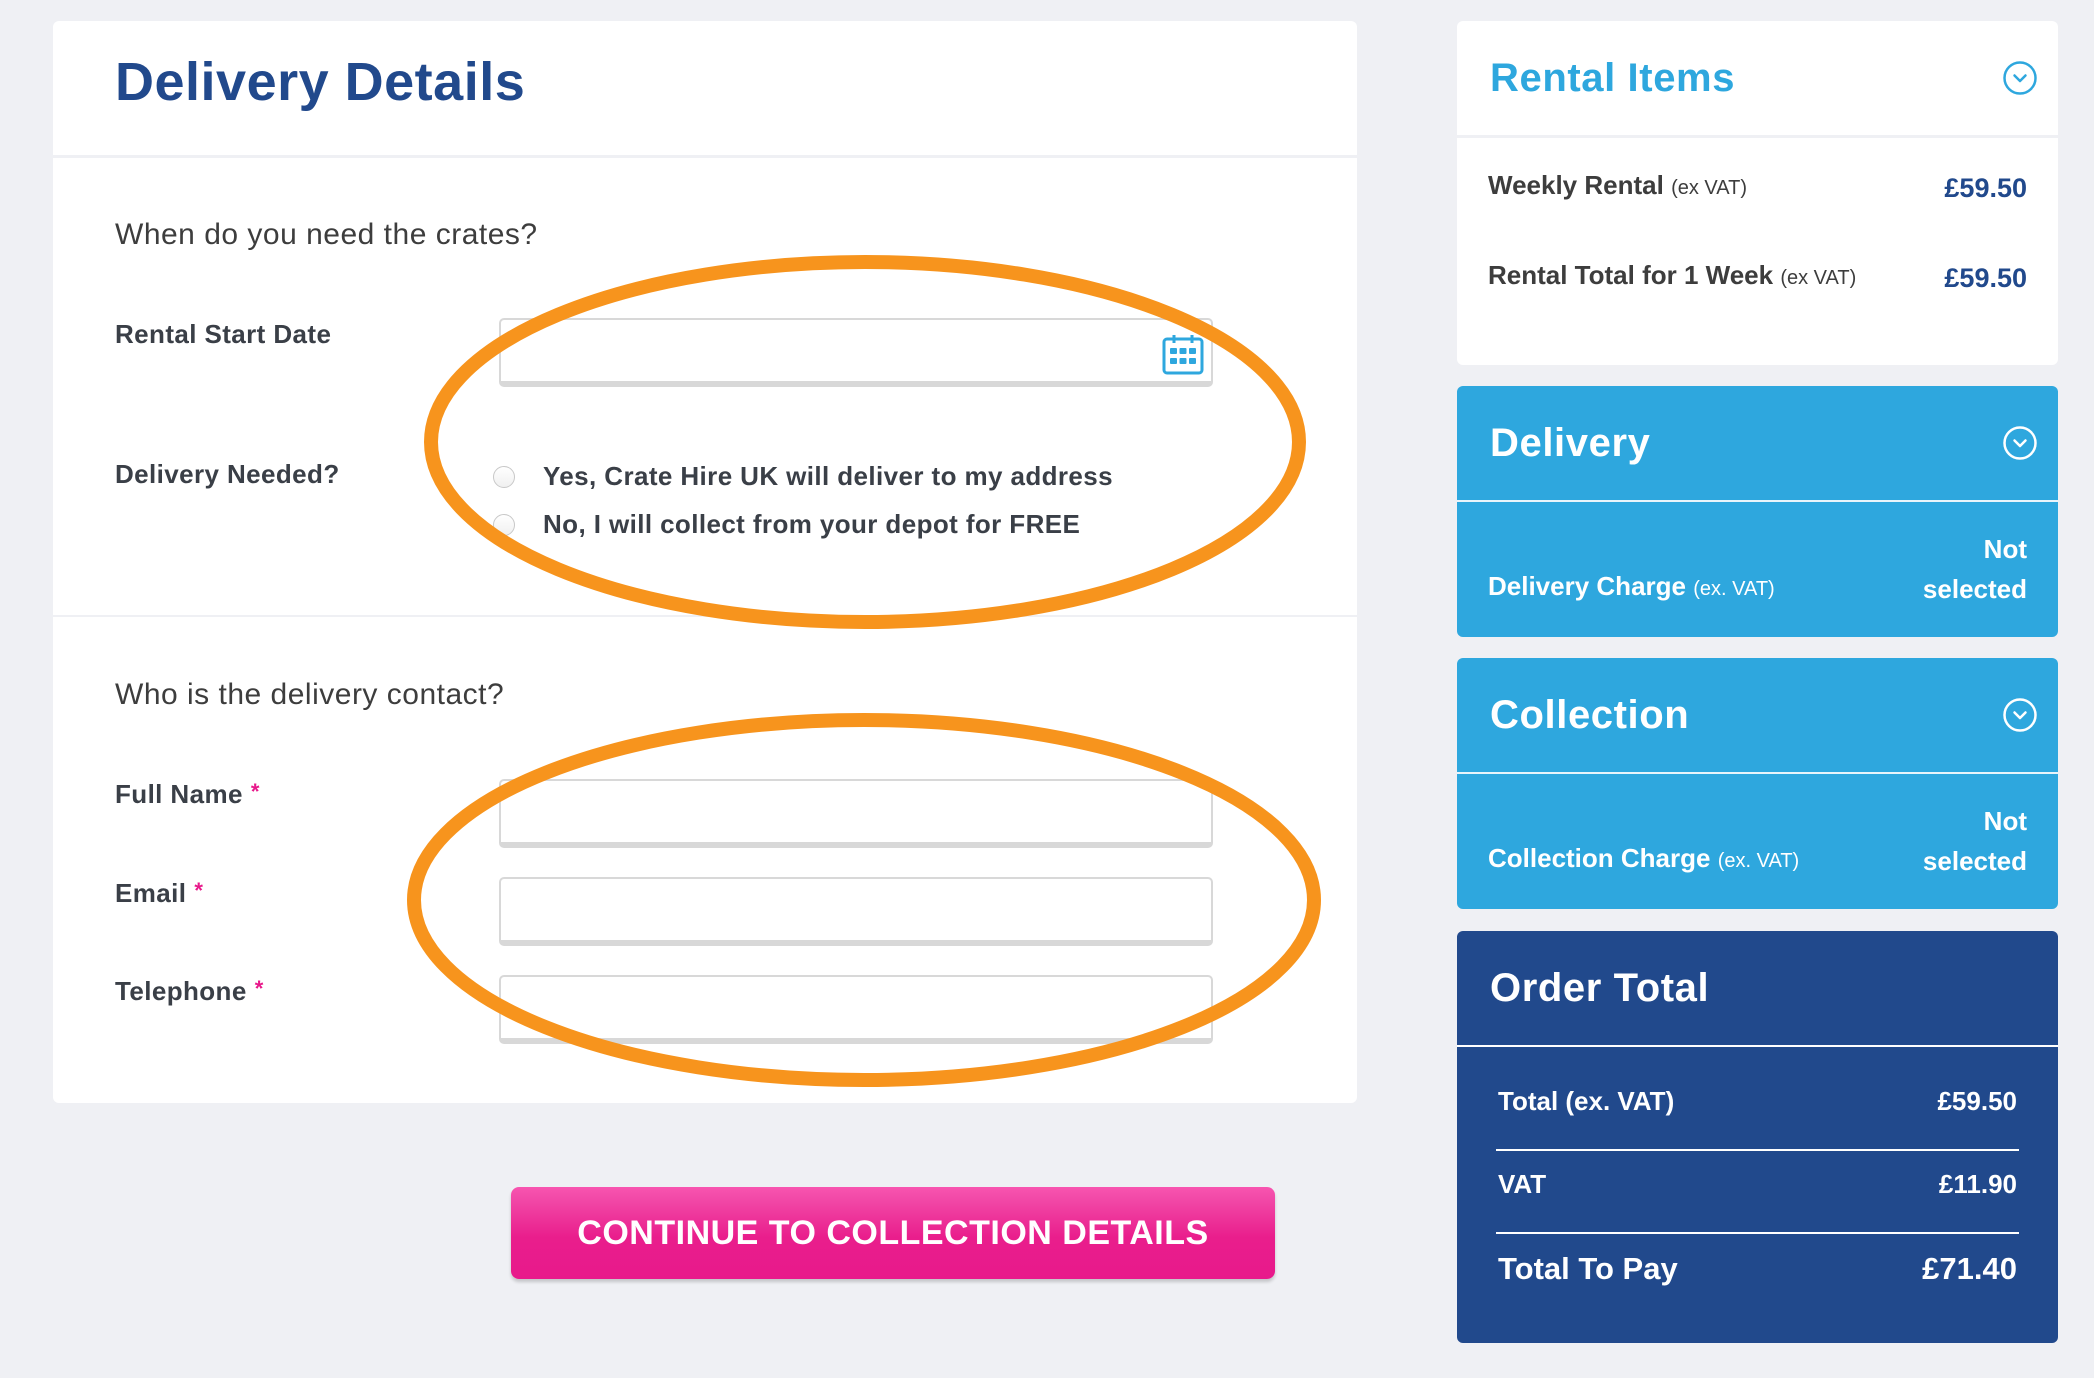 Image resolution: width=2094 pixels, height=1378 pixels. What do you see at coordinates (1985, 188) in the screenshot?
I see `weekly-rental-price: £59.50` at bounding box center [1985, 188].